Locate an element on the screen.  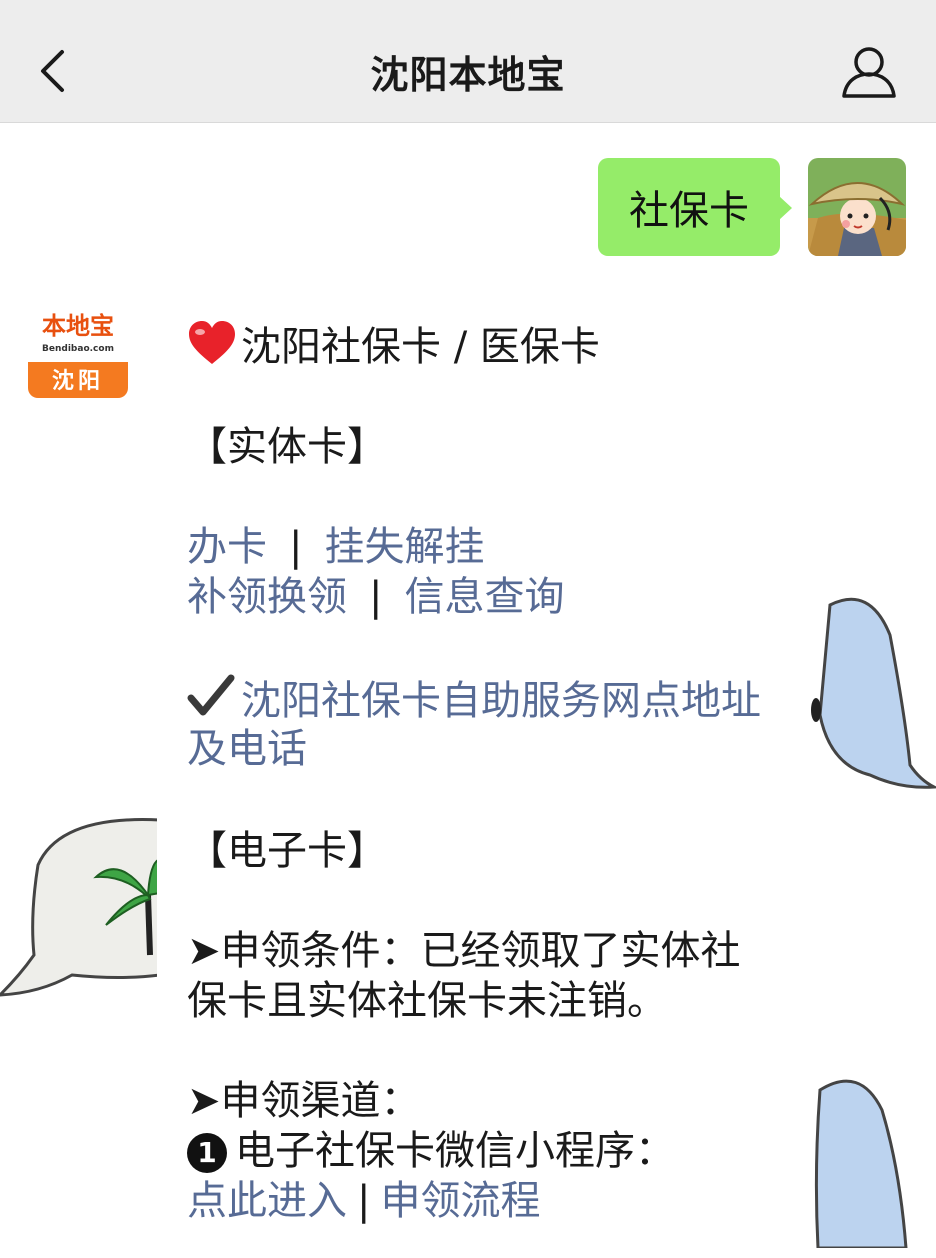
link-row-1: 办卡 | 挂失解挂 is located at coordinates (335, 547).